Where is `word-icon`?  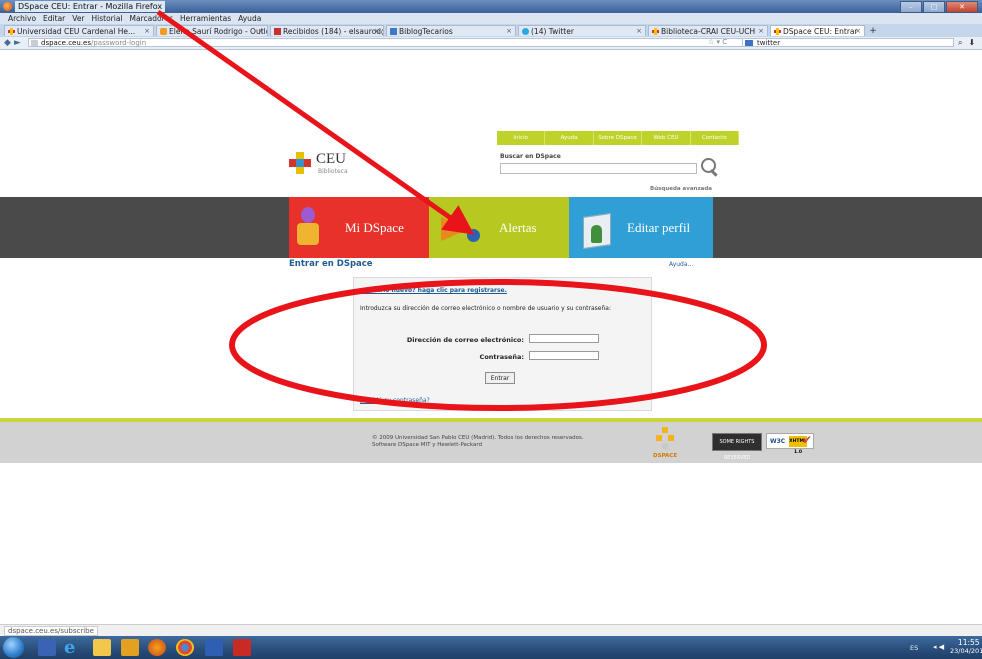
word-icon is located at coordinates (214, 647).